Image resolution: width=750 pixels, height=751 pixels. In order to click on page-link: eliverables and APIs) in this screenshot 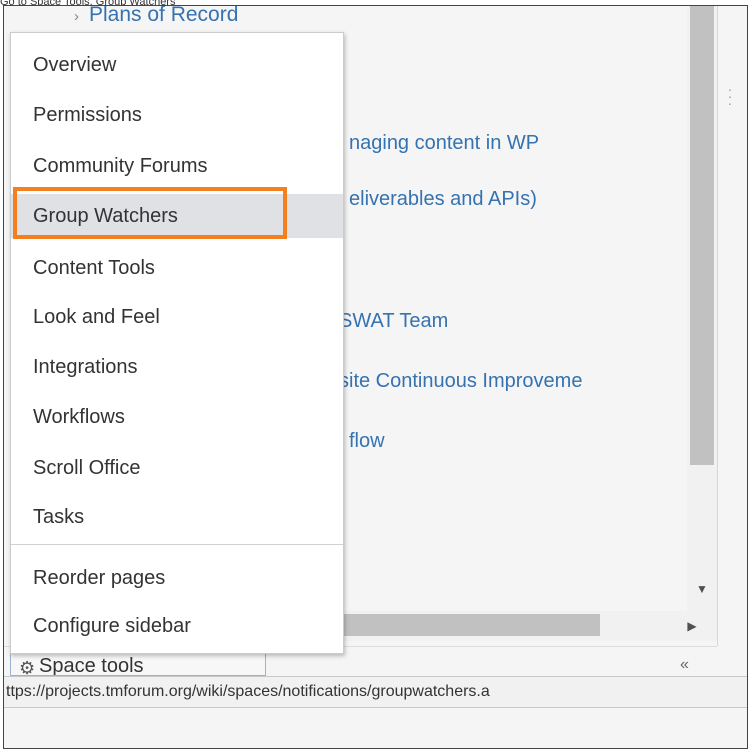, I will do `click(443, 199)`.